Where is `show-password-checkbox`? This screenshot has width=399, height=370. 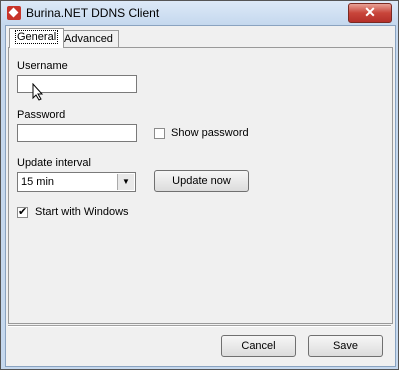 show-password-checkbox is located at coordinates (159, 133).